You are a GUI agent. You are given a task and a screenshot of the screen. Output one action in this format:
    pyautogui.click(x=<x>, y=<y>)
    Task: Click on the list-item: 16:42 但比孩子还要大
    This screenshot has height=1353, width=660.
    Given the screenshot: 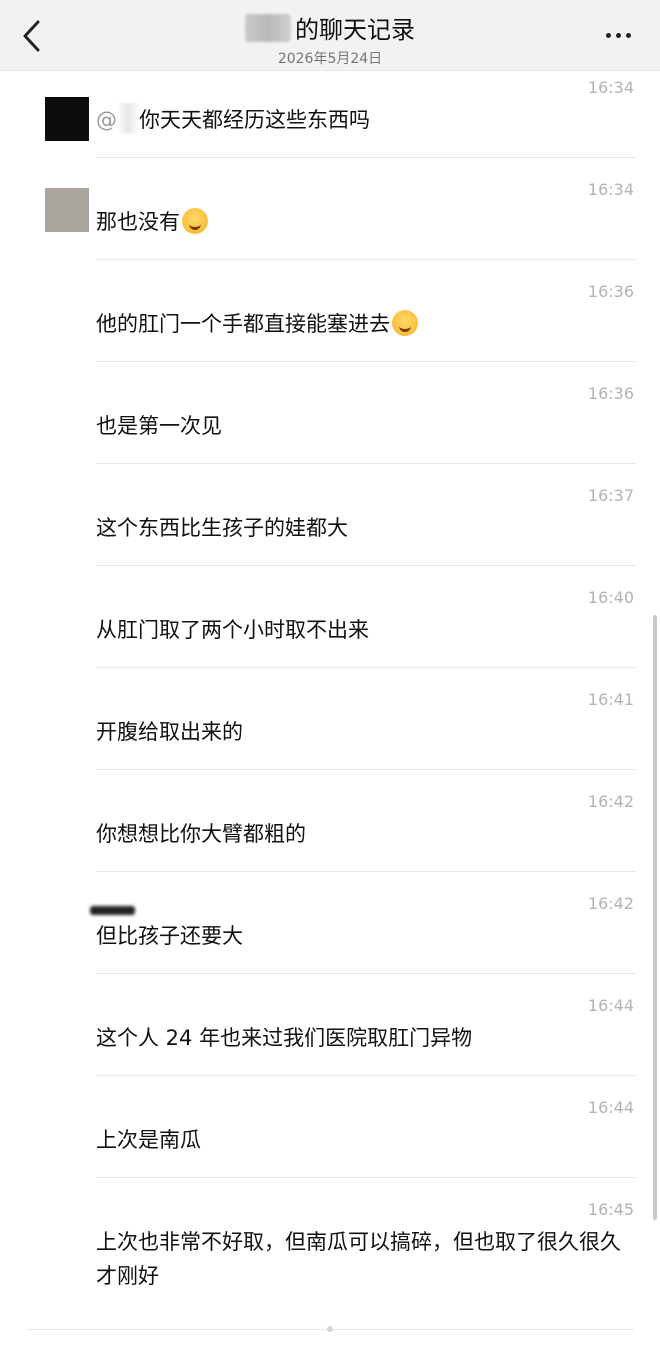 What is the action you would take?
    pyautogui.click(x=330, y=930)
    